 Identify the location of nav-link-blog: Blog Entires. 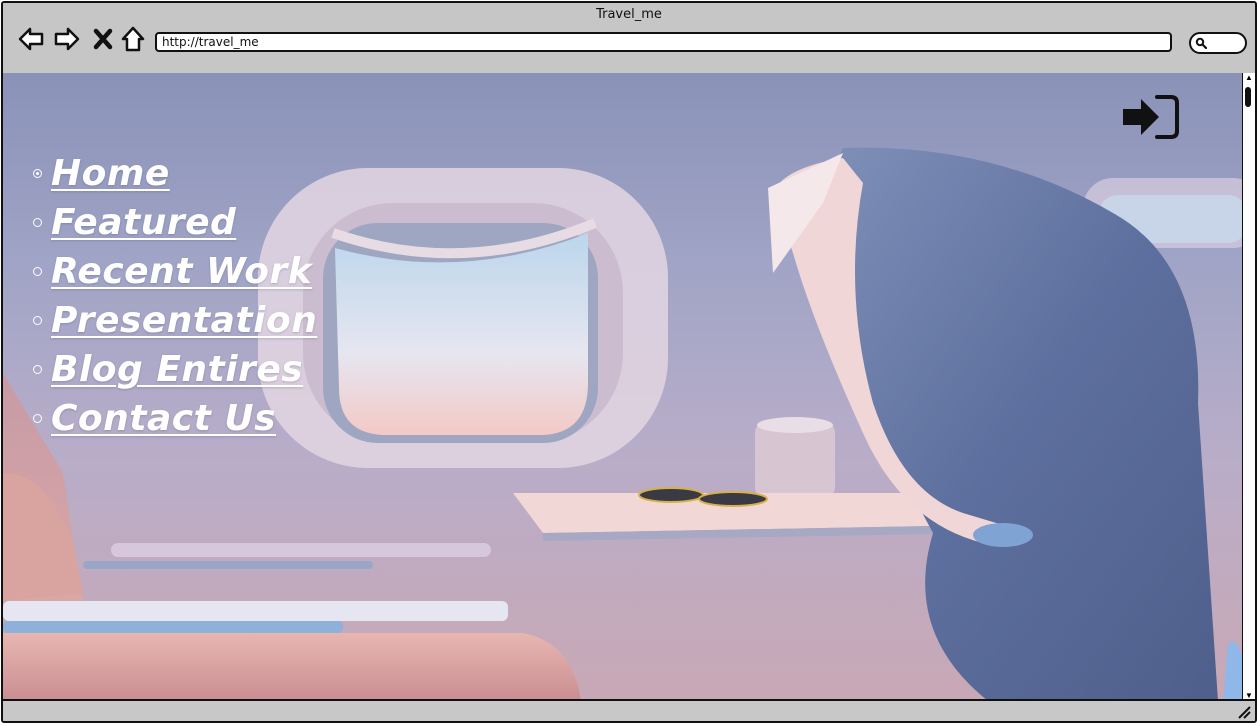
(177, 369).